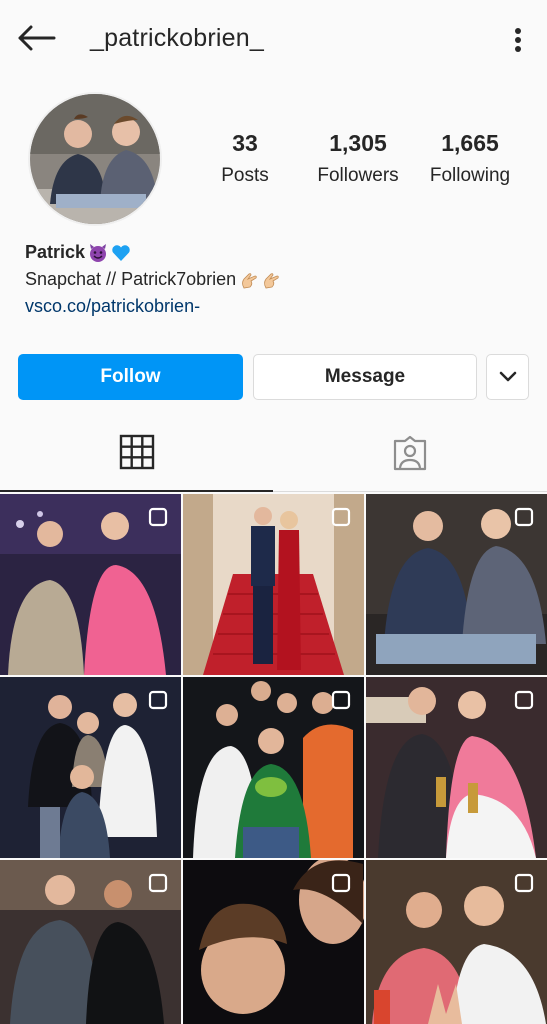 Image resolution: width=547 pixels, height=1024 pixels. Describe the element at coordinates (365, 377) in the screenshot. I see `message-button: Message` at that location.